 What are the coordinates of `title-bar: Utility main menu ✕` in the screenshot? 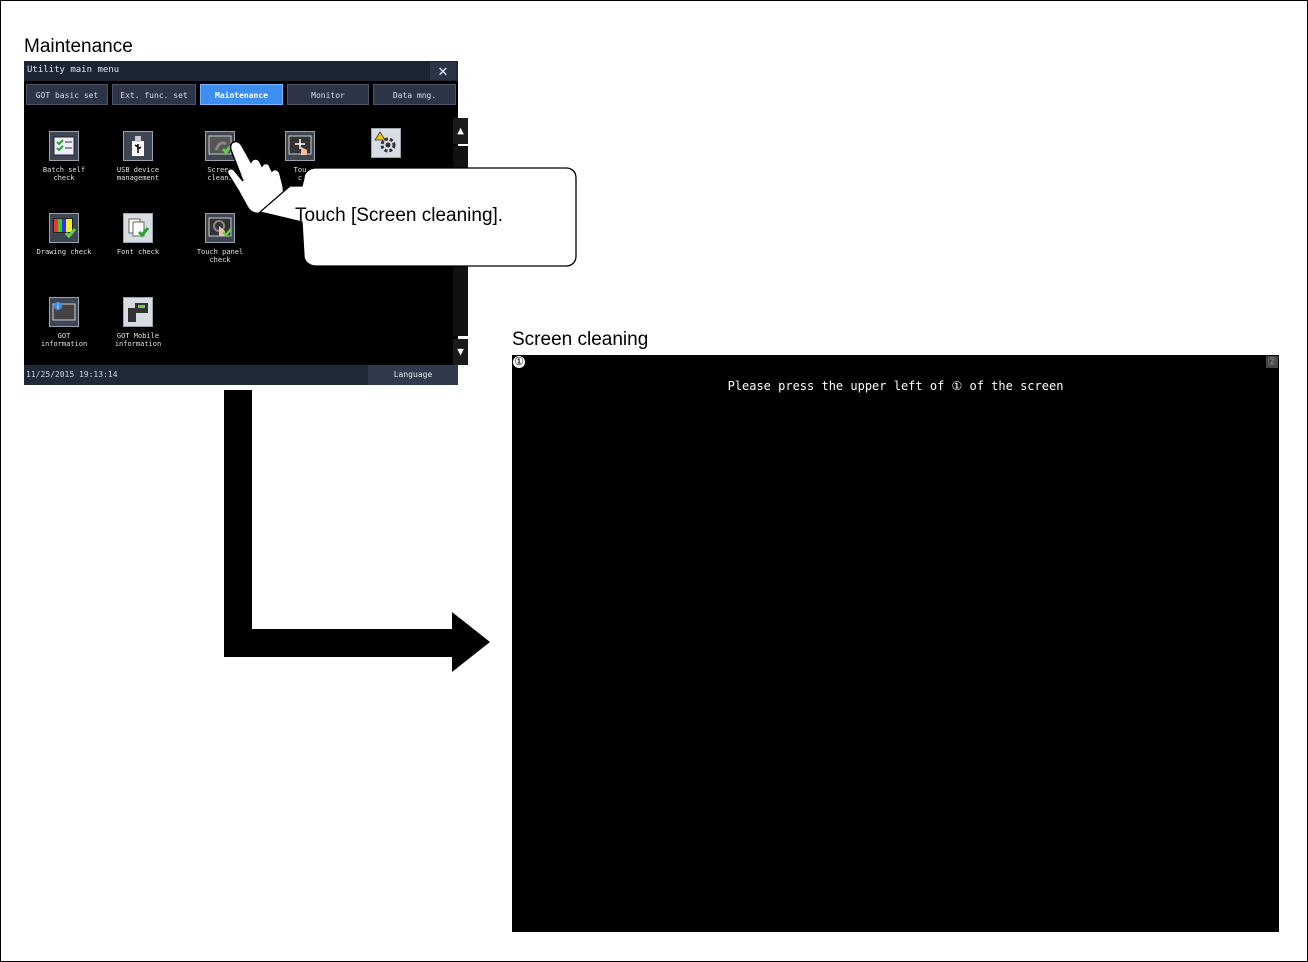 It's located at (241, 71).